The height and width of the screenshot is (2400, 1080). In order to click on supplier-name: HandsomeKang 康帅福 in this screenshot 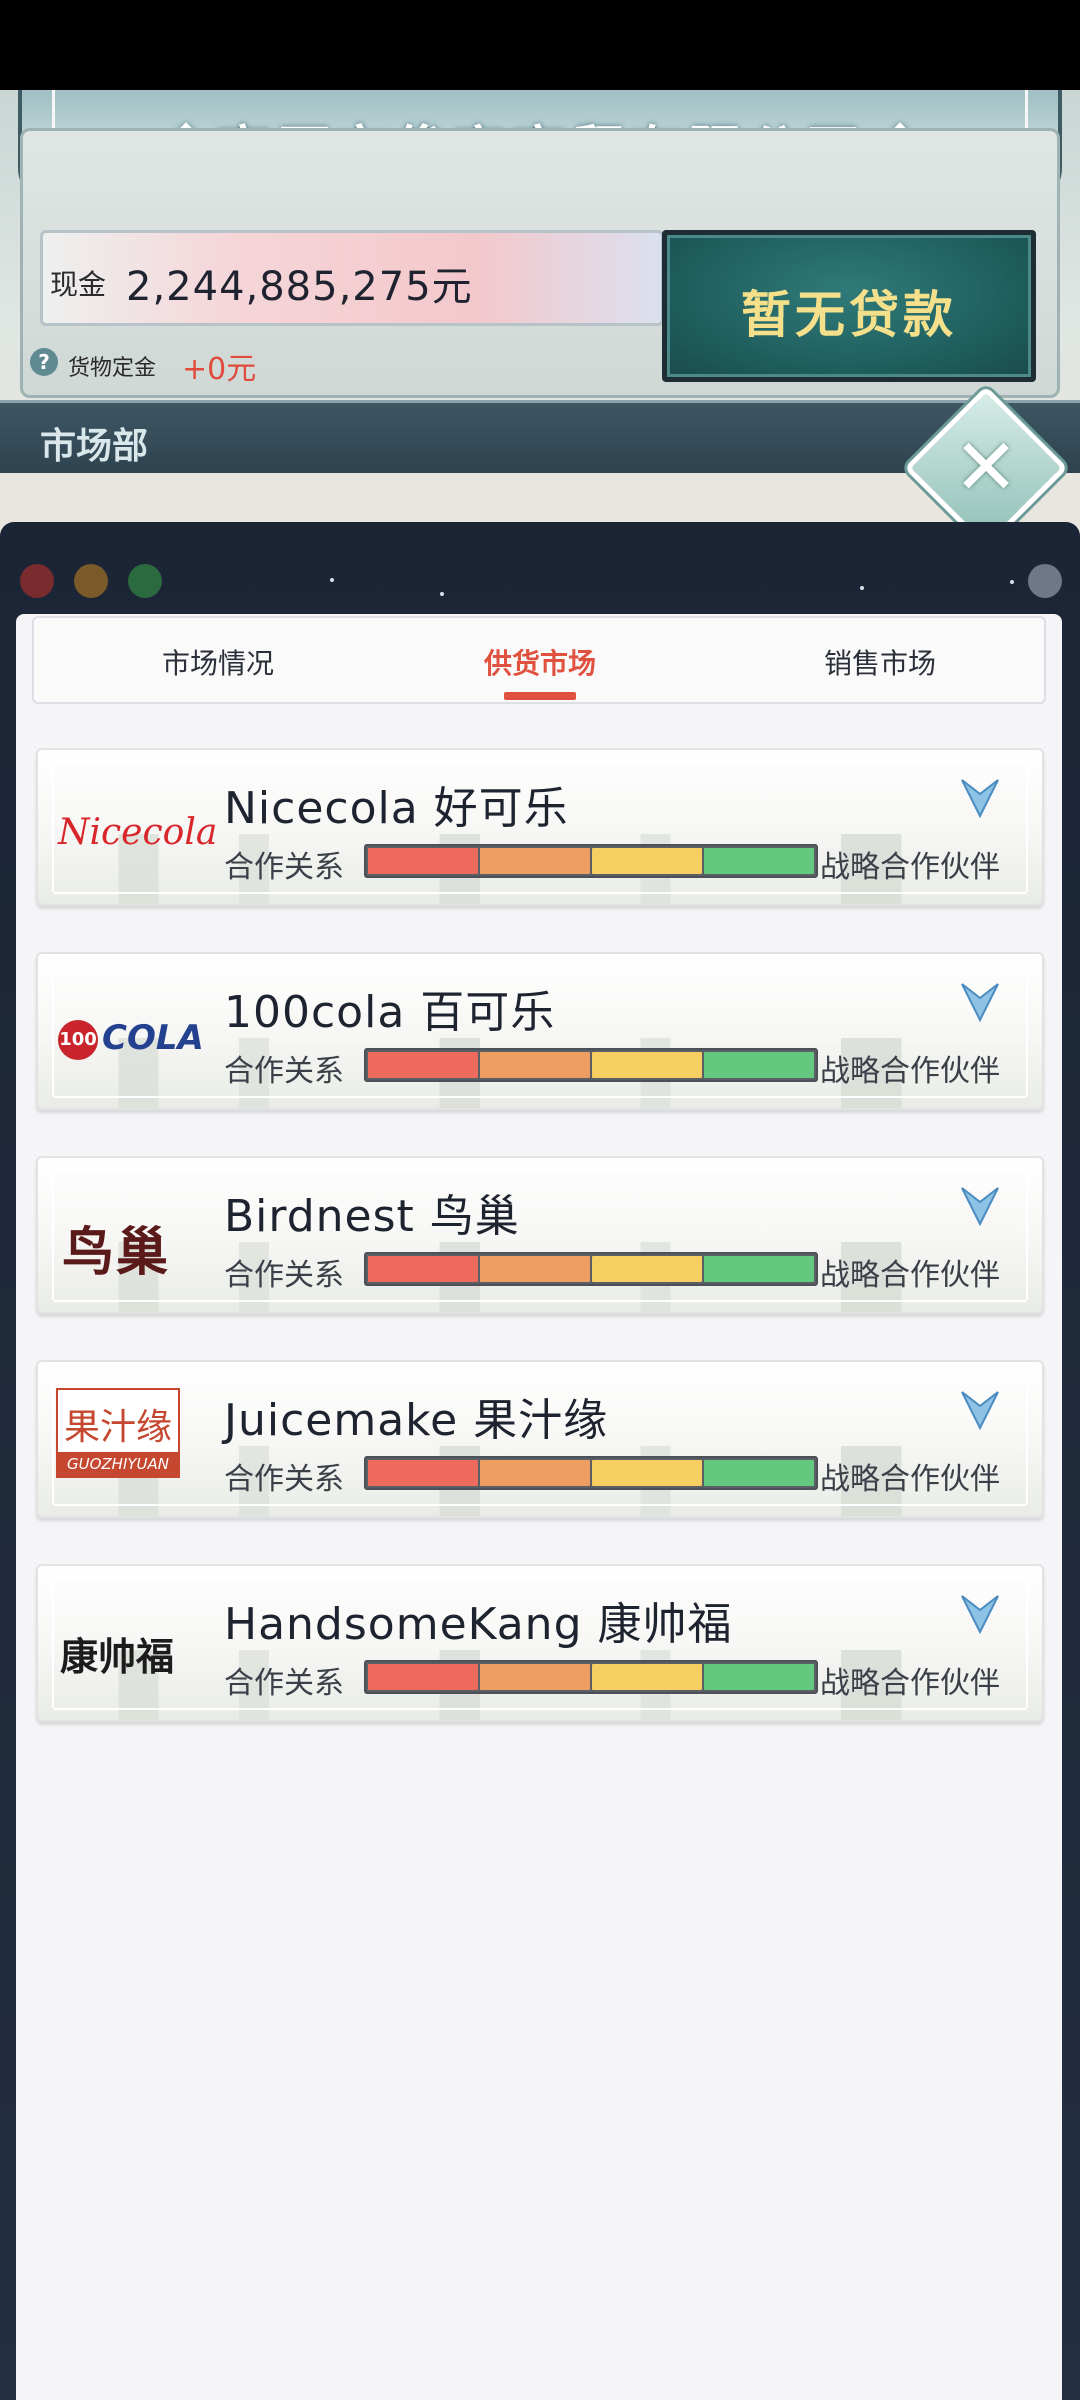, I will do `click(478, 1624)`.